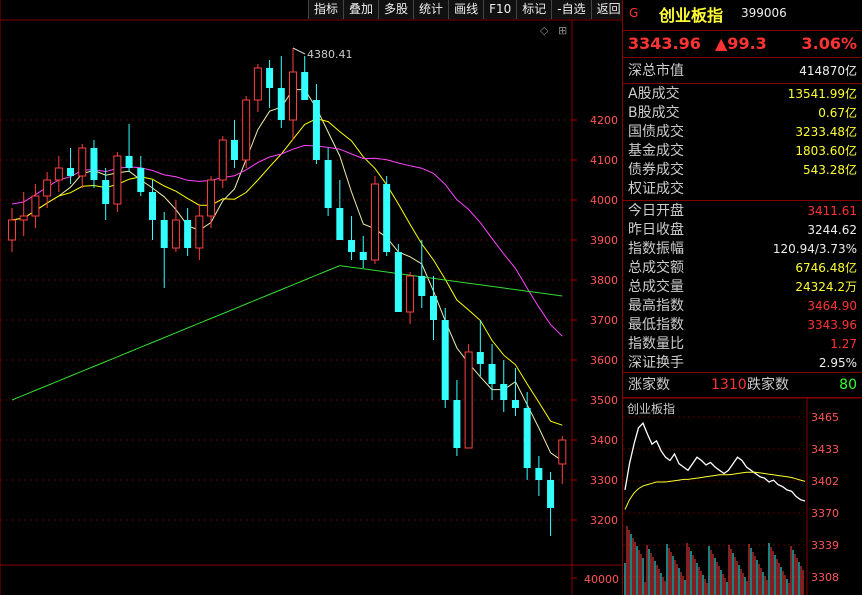  I want to click on mini-y-tick-label: 3370, so click(825, 513).